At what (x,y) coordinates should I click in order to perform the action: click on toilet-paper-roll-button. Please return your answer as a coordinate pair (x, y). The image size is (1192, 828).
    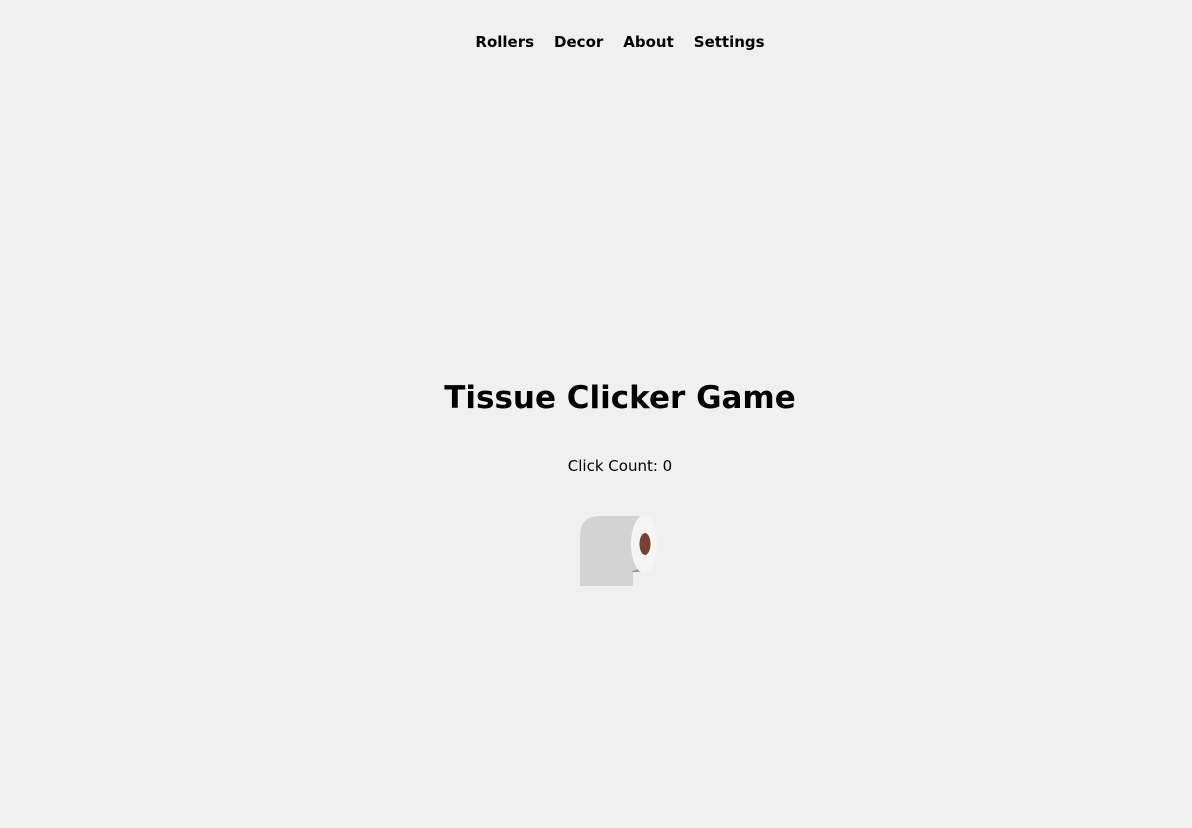
    Looking at the image, I should click on (619, 552).